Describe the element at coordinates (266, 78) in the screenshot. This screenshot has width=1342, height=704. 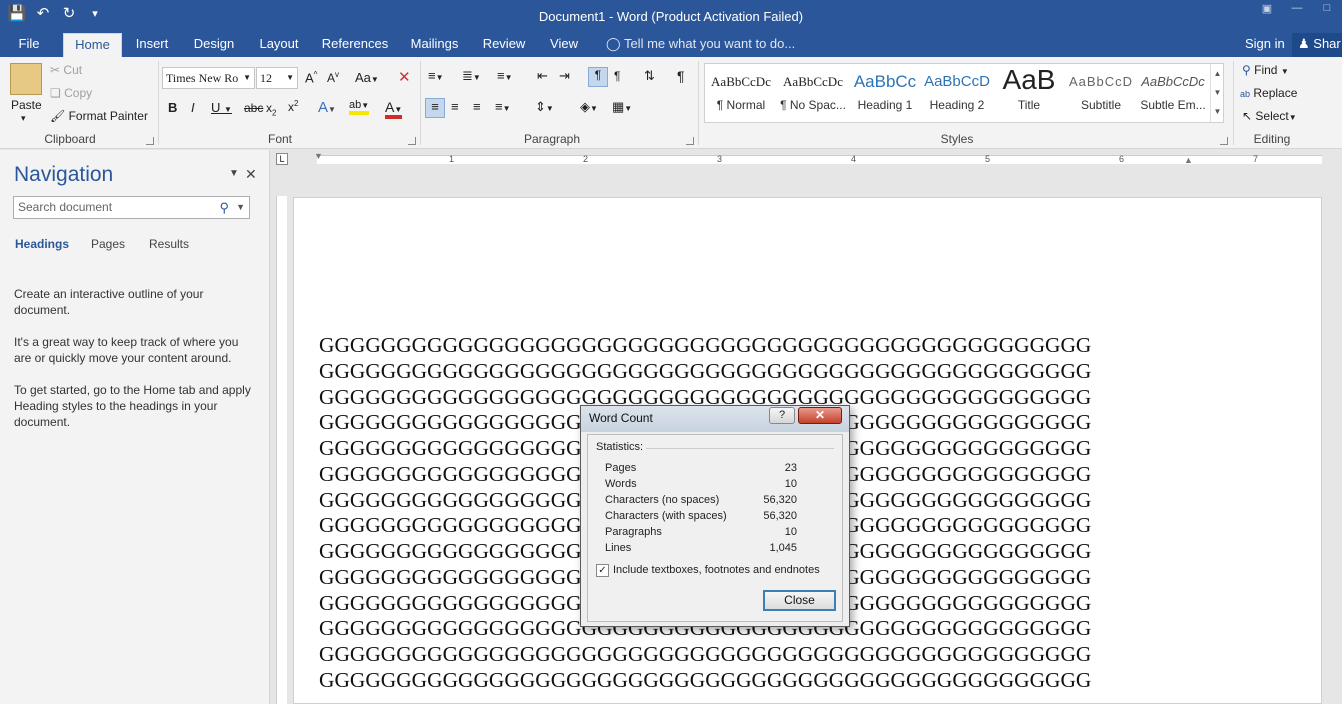
I see `font-size-value: 12` at that location.